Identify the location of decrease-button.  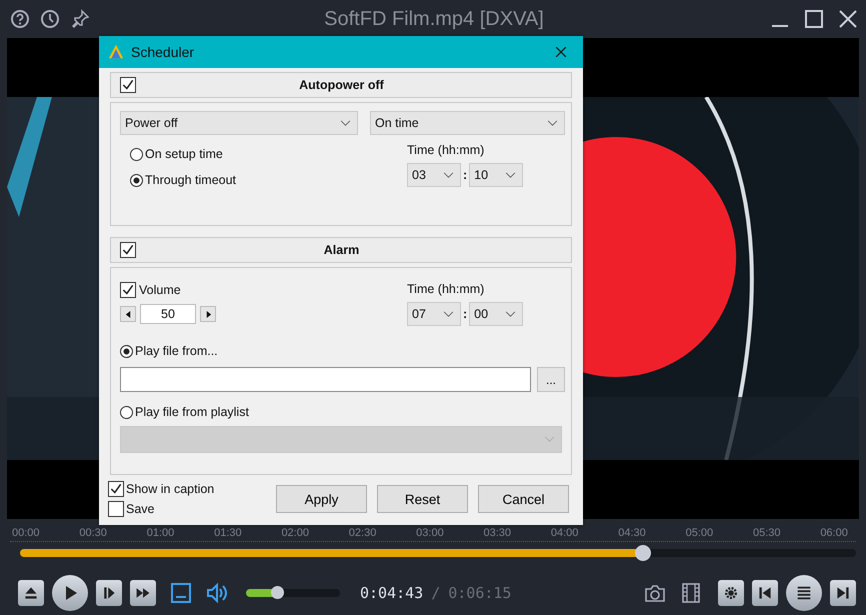
(128, 314).